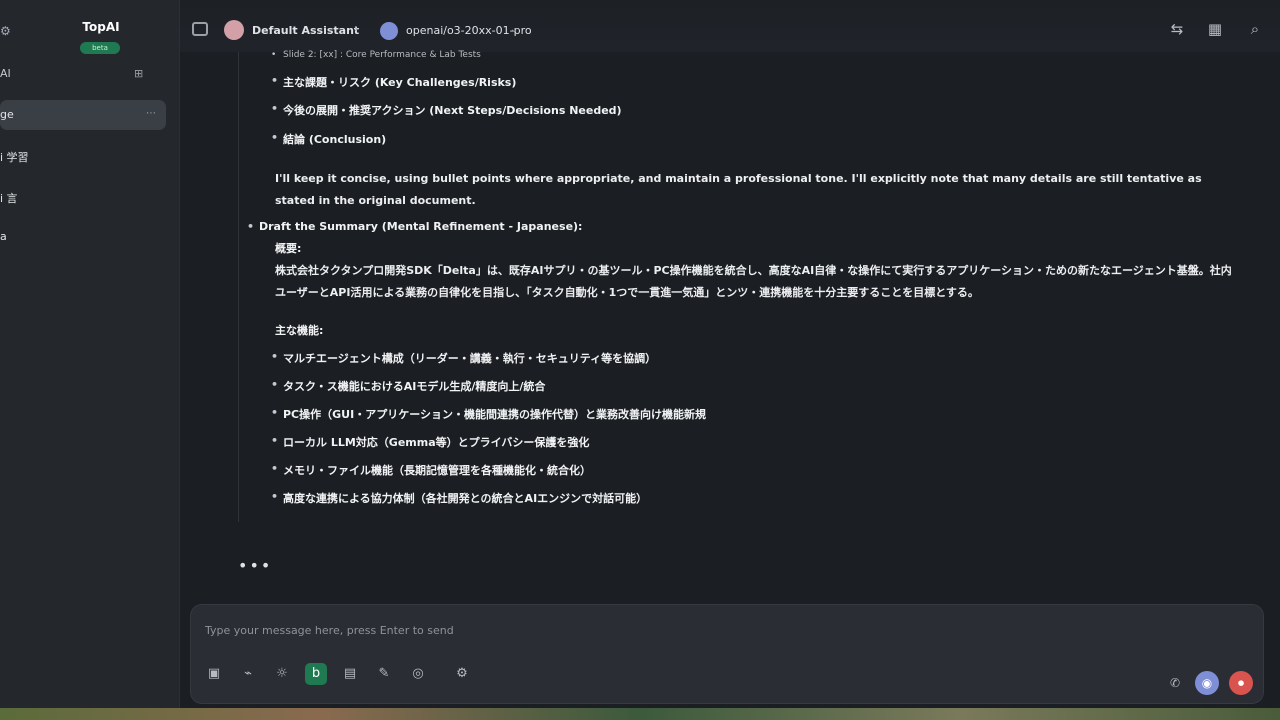 This screenshot has height=720, width=1280. Describe the element at coordinates (305, 30) in the screenshot. I see `assistant-name: Default Assistant` at that location.